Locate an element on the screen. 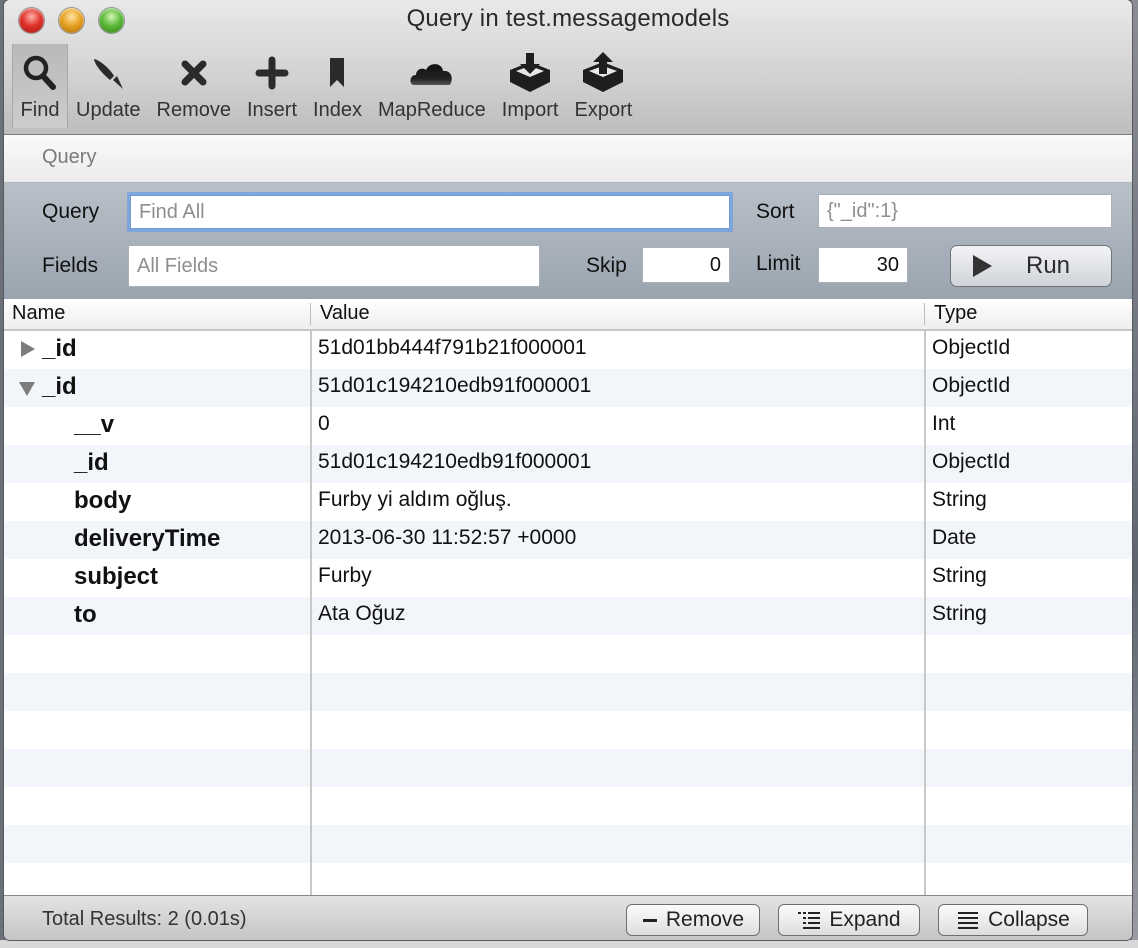 This screenshot has width=1138, height=948. bookmark-icon is located at coordinates (337, 73).